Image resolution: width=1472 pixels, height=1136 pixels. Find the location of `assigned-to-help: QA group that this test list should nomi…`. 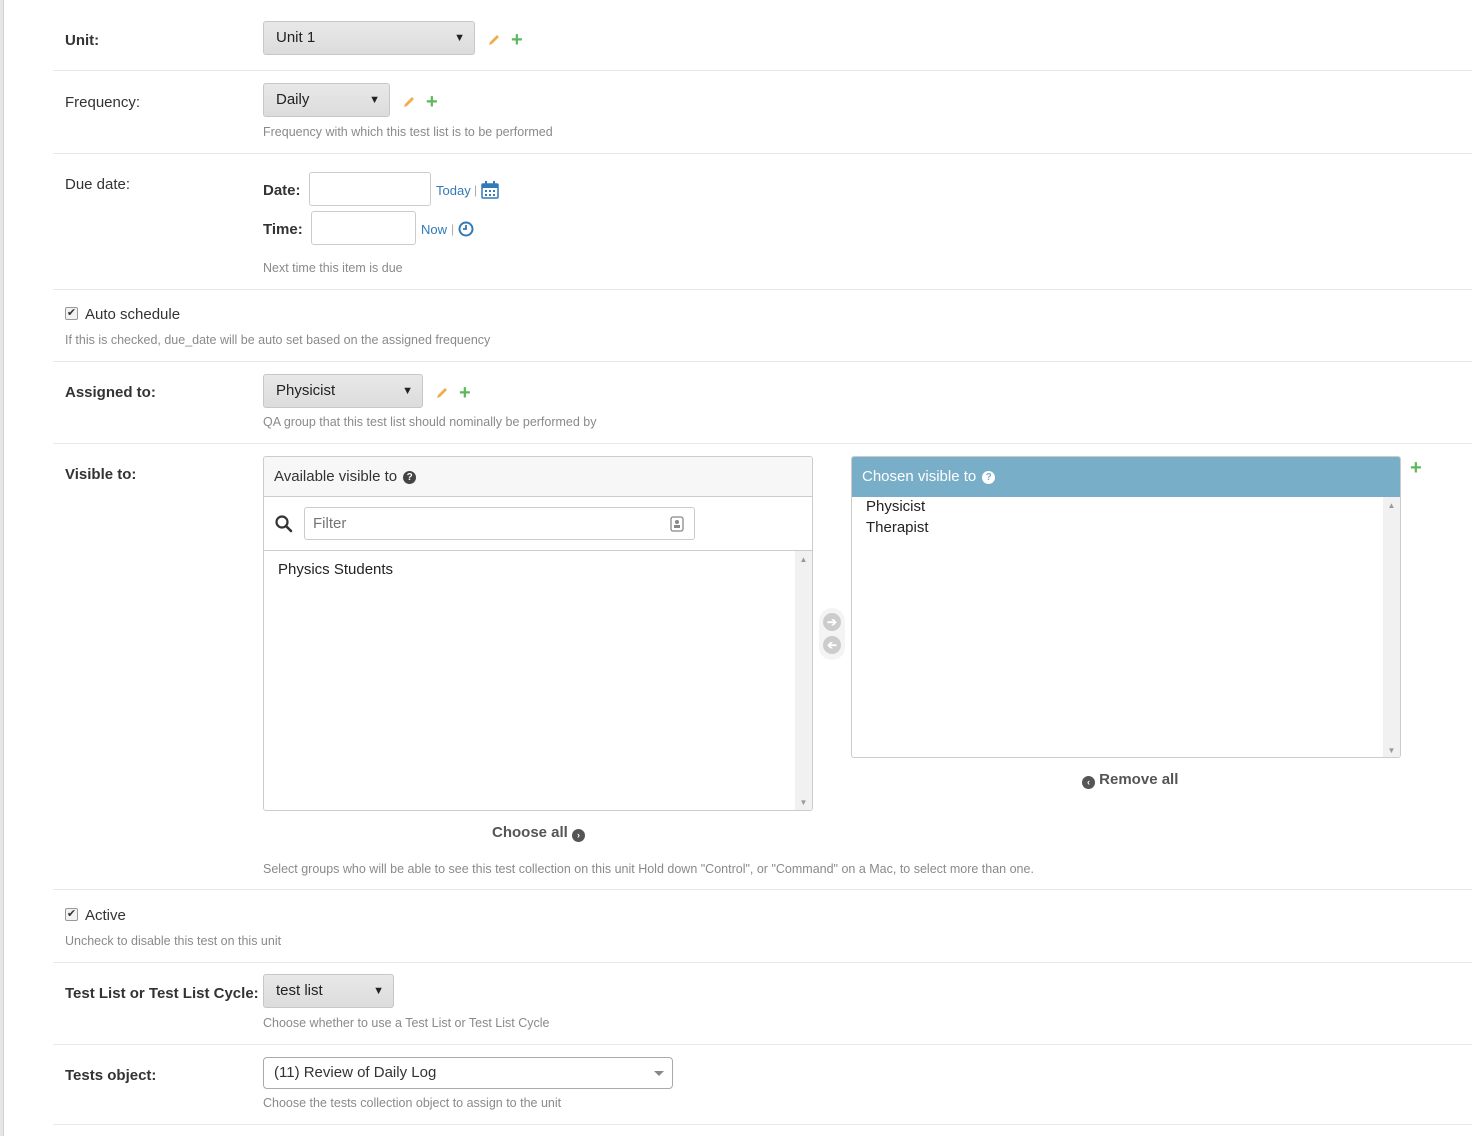

assigned-to-help: QA group that this test list should nomi… is located at coordinates (430, 422).